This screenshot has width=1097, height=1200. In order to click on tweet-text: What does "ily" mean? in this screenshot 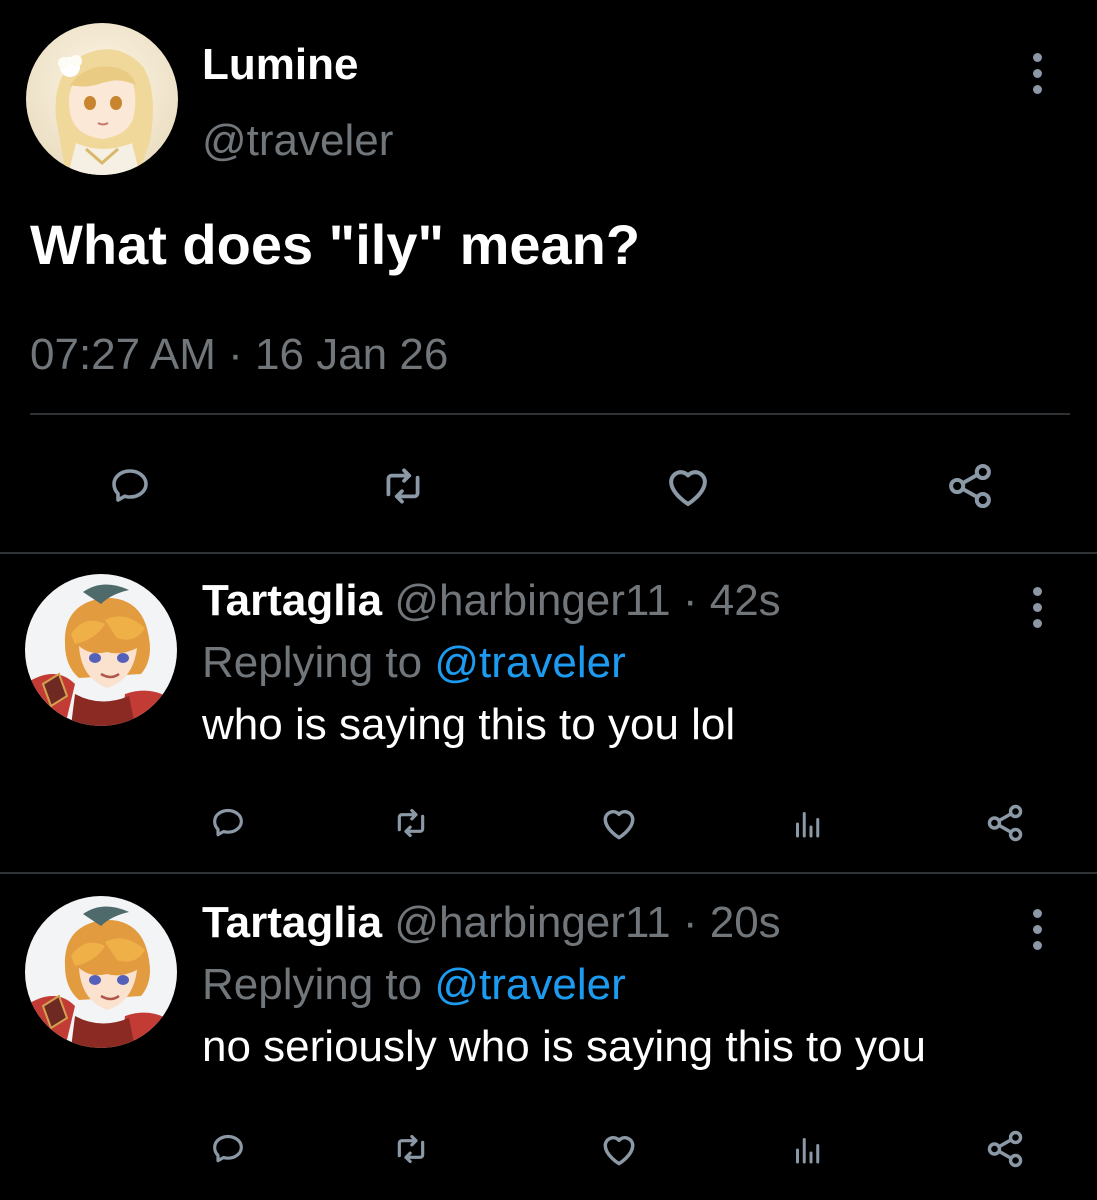, I will do `click(335, 244)`.